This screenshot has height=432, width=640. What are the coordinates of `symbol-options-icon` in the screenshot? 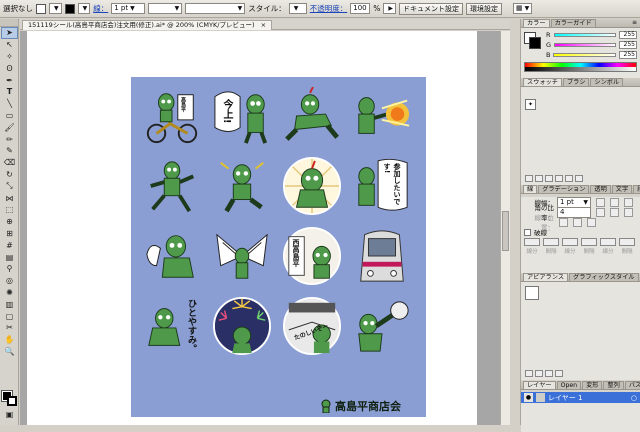 It's located at (559, 178).